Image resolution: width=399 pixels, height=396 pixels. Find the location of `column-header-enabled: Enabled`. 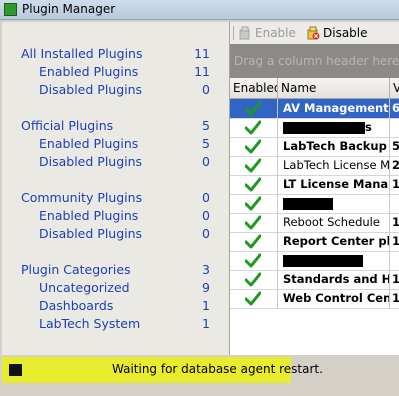

column-header-enabled: Enabled is located at coordinates (254, 88).